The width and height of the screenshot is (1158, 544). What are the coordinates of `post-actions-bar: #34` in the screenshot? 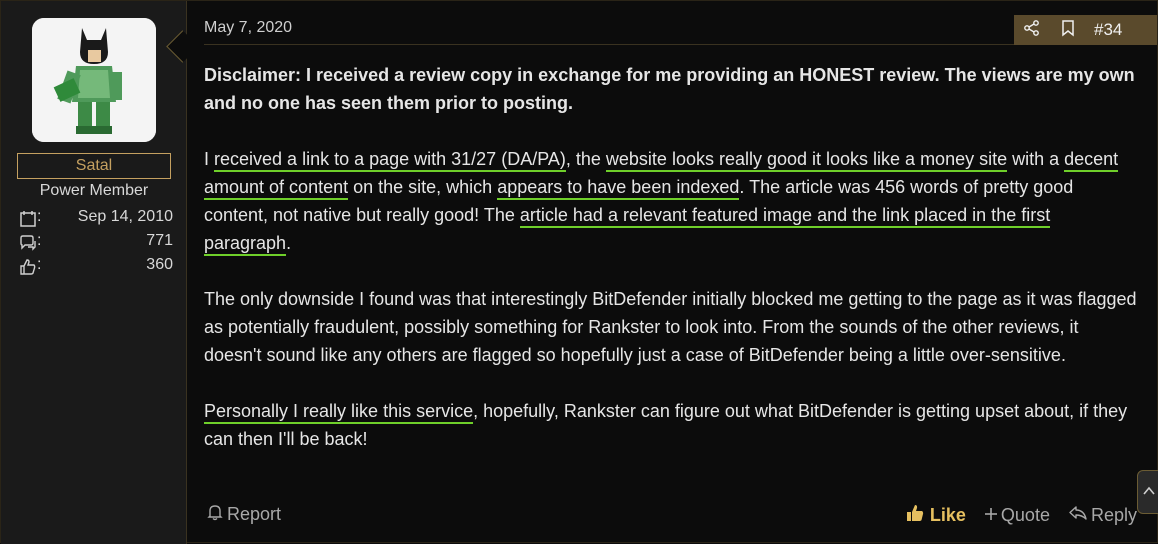 It's located at (1085, 30).